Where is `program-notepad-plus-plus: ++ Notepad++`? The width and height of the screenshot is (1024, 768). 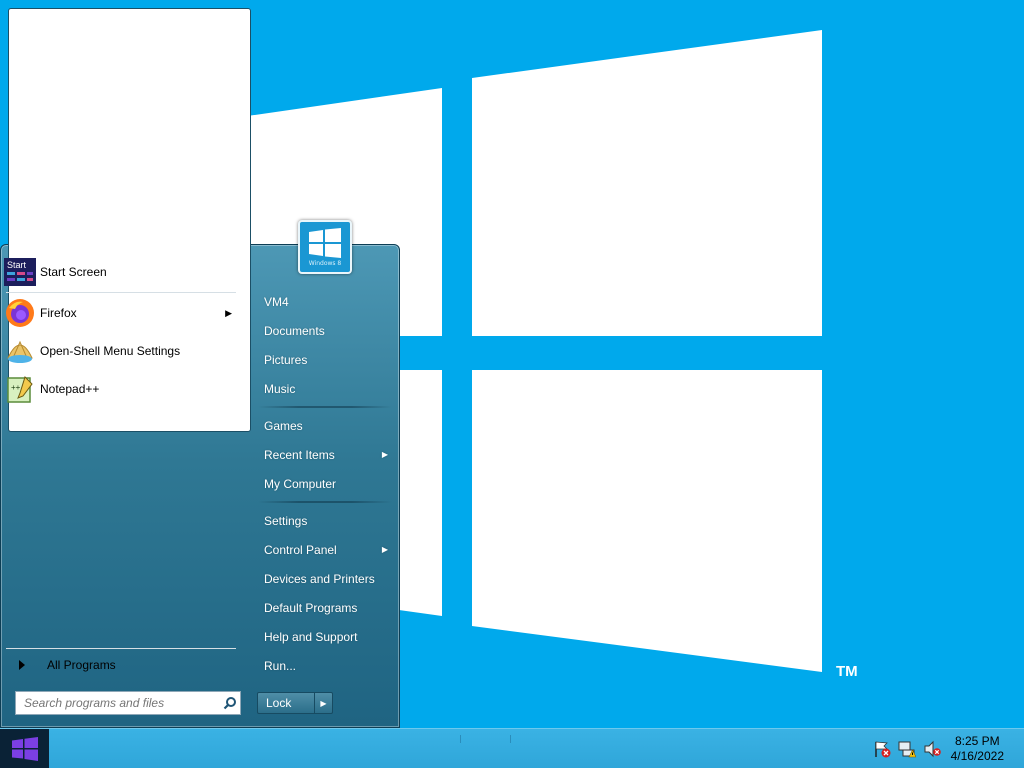
program-notepad-plus-plus: ++ Notepad++ is located at coordinates (121, 389).